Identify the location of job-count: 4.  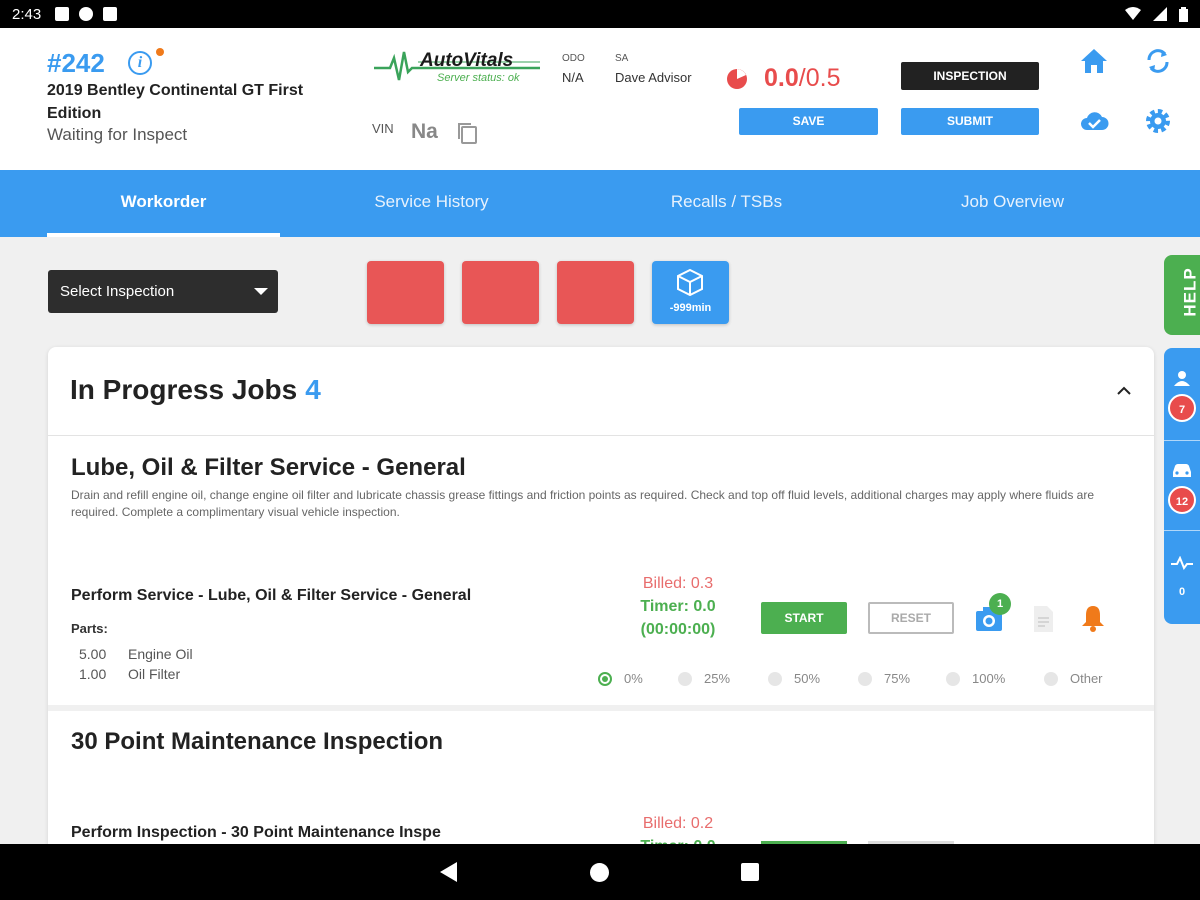
(313, 389).